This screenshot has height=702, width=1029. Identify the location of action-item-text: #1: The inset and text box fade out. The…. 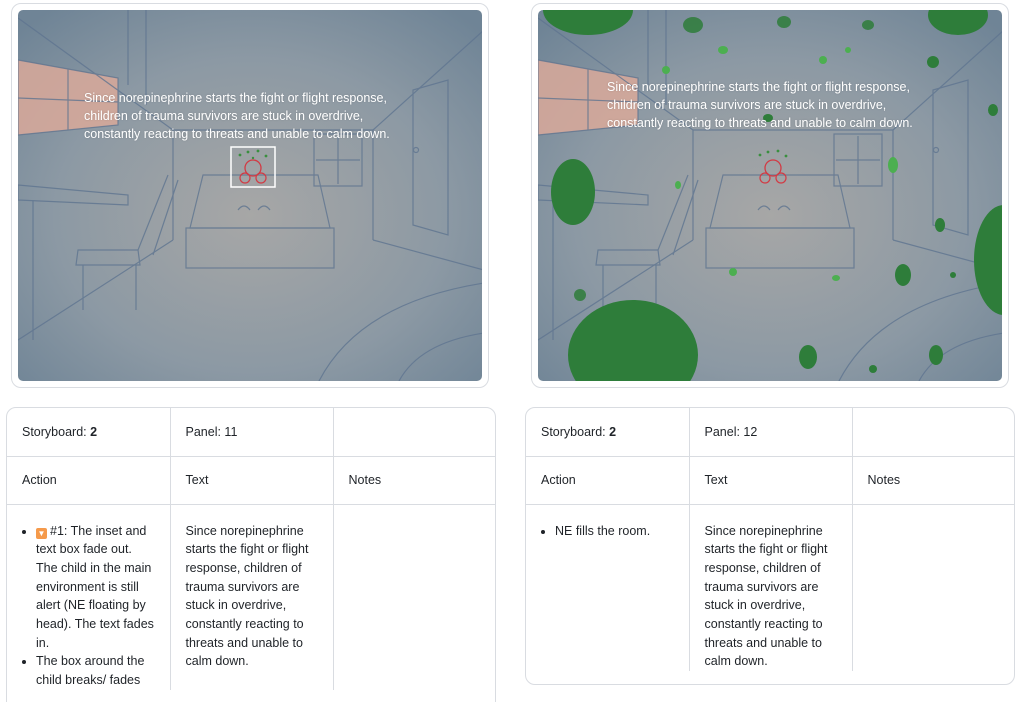
(95, 586).